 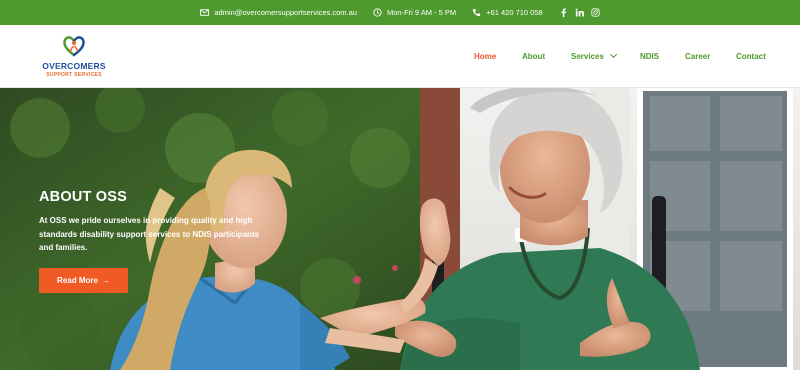 I want to click on email-text: admin@overcomersupportservices.com.au, so click(x=285, y=12).